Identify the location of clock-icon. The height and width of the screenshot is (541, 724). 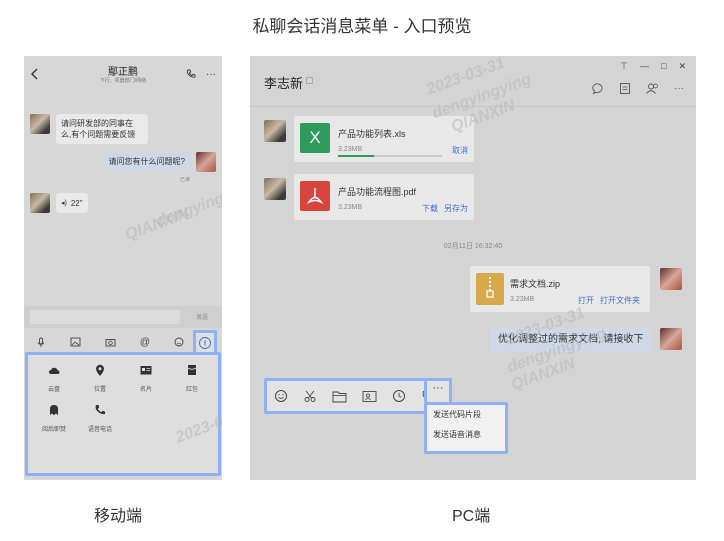
(399, 396).